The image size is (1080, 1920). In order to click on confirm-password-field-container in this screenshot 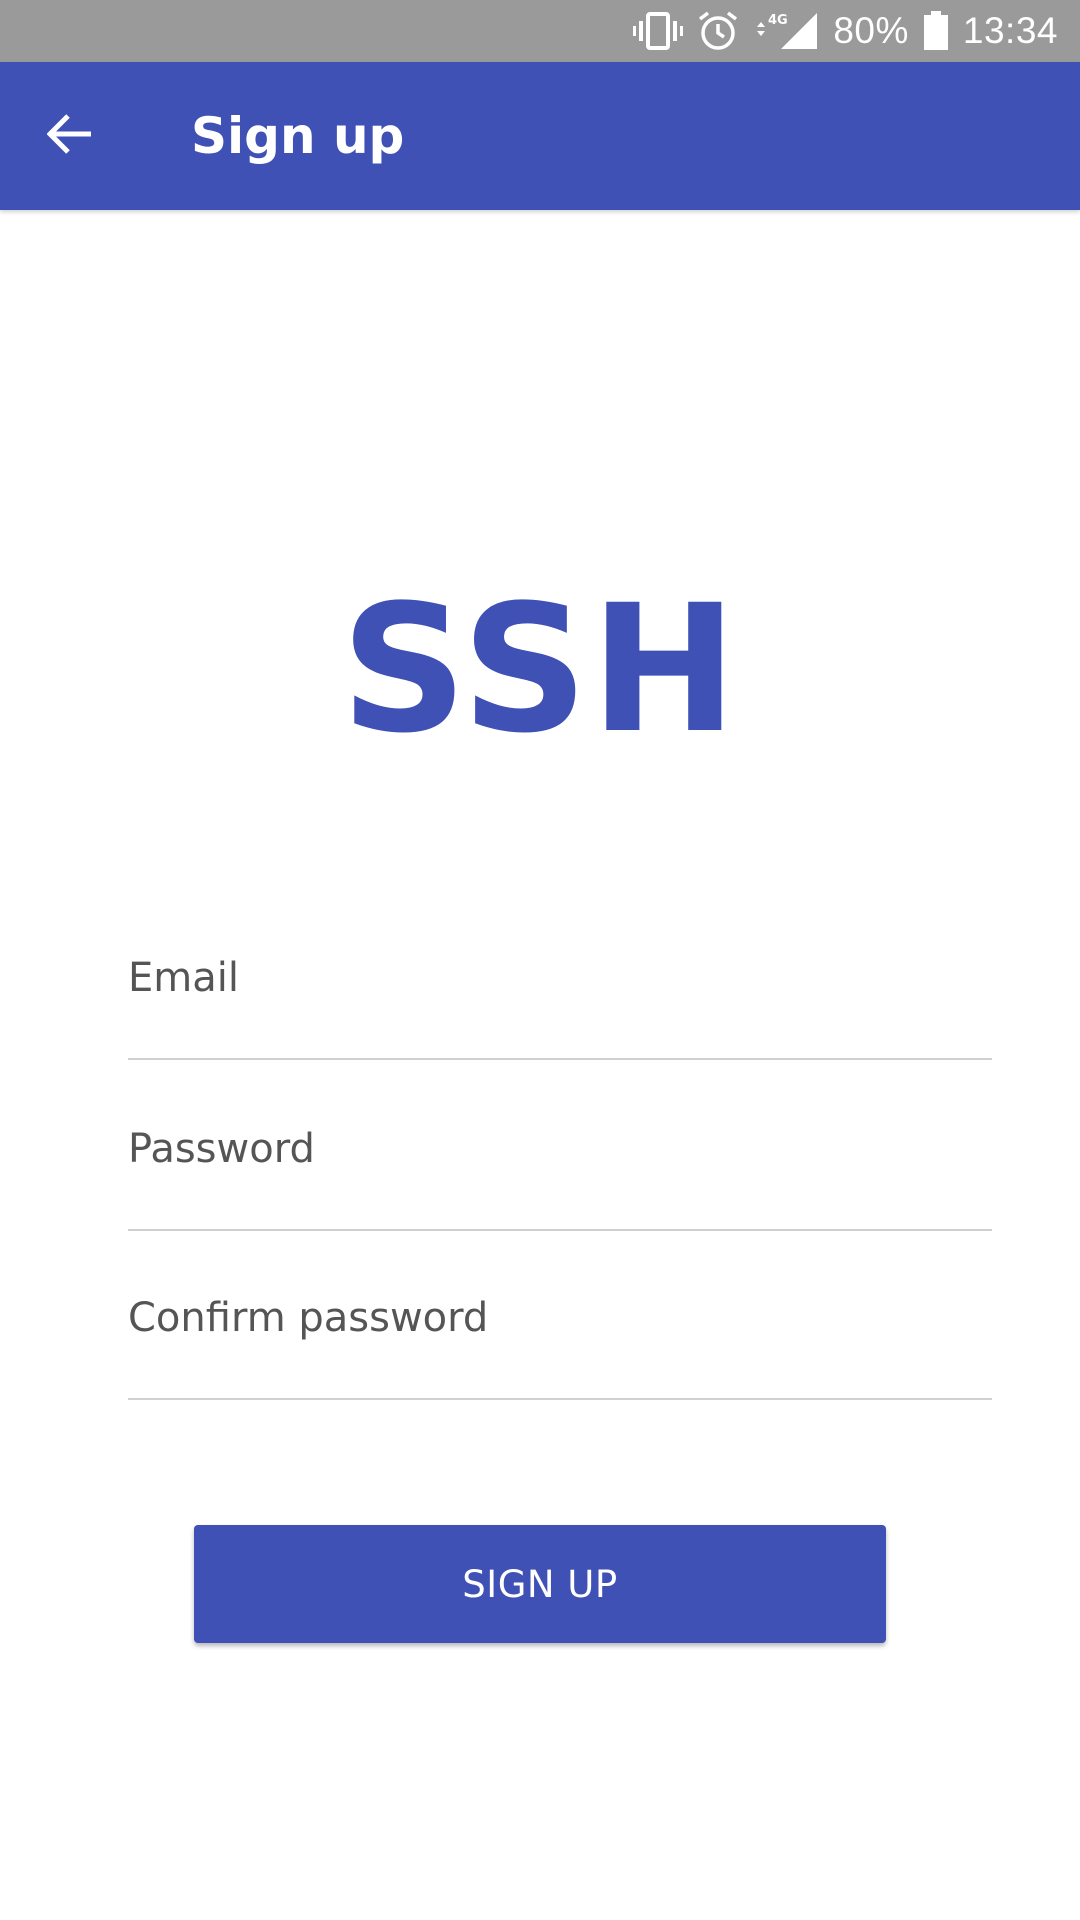, I will do `click(560, 1335)`.